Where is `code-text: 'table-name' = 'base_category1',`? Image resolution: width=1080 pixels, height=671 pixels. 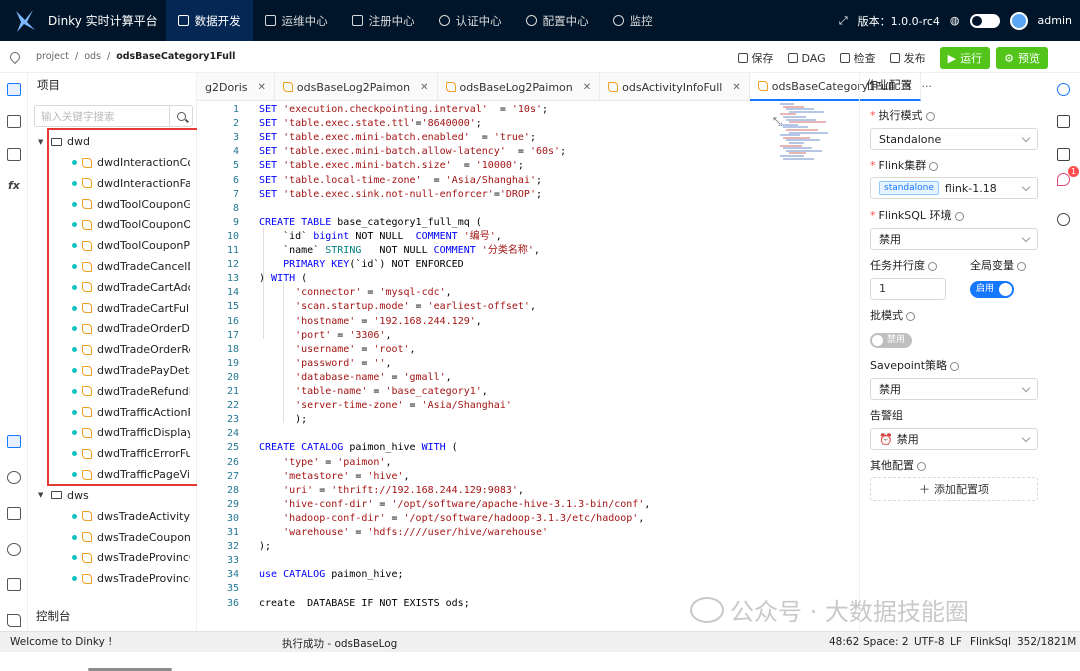
code-text: 'table-name' = 'base_category1', is located at coordinates (391, 391).